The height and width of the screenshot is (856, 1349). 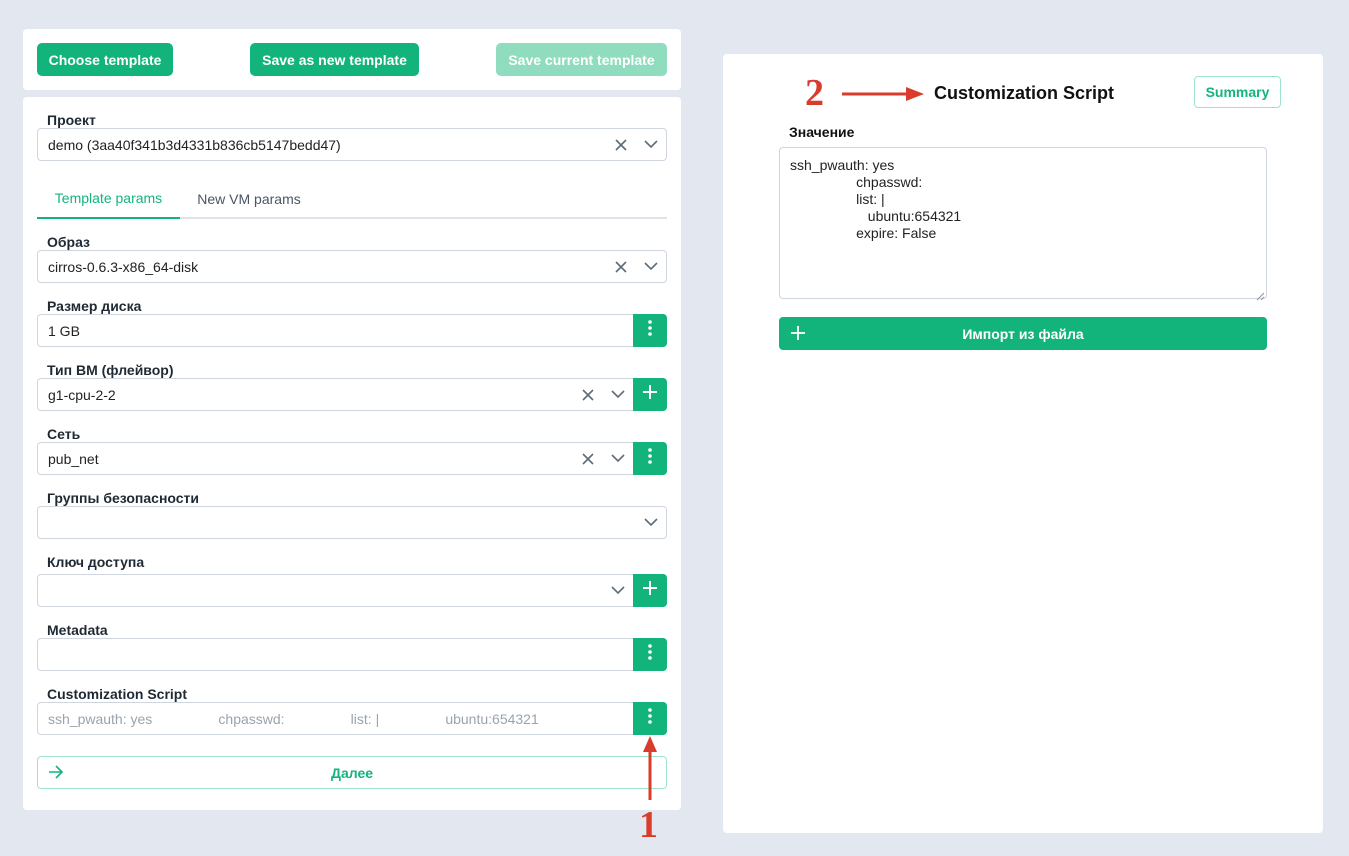 I want to click on annotation-marker-1: 1, so click(x=648, y=825).